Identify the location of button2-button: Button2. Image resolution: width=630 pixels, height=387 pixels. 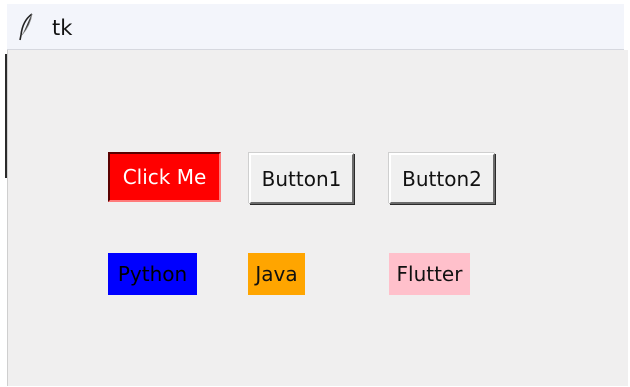
(442, 178).